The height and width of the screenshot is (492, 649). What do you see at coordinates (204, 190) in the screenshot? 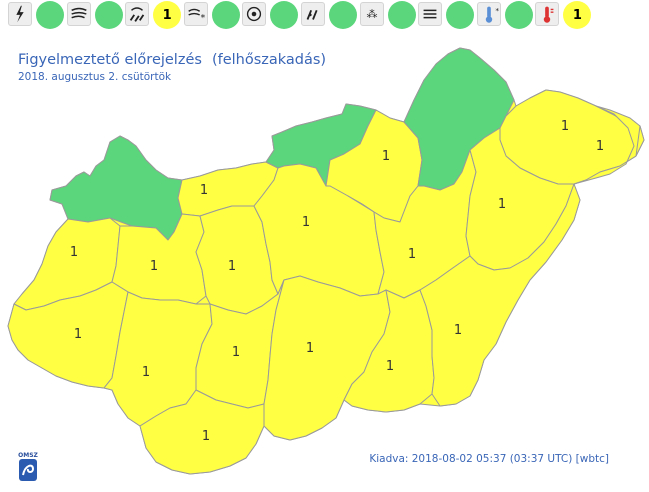
I see `county-level-label-komarom-esztergom: 1` at bounding box center [204, 190].